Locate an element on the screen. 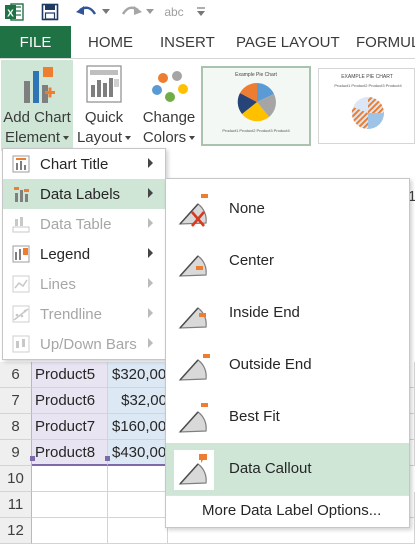 This screenshot has height=544, width=415. save-icon is located at coordinates (50, 12).